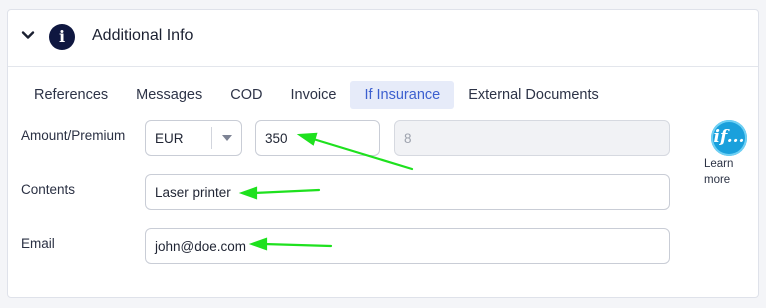 The height and width of the screenshot is (308, 766). Describe the element at coordinates (211, 138) in the screenshot. I see `select-separator` at that location.